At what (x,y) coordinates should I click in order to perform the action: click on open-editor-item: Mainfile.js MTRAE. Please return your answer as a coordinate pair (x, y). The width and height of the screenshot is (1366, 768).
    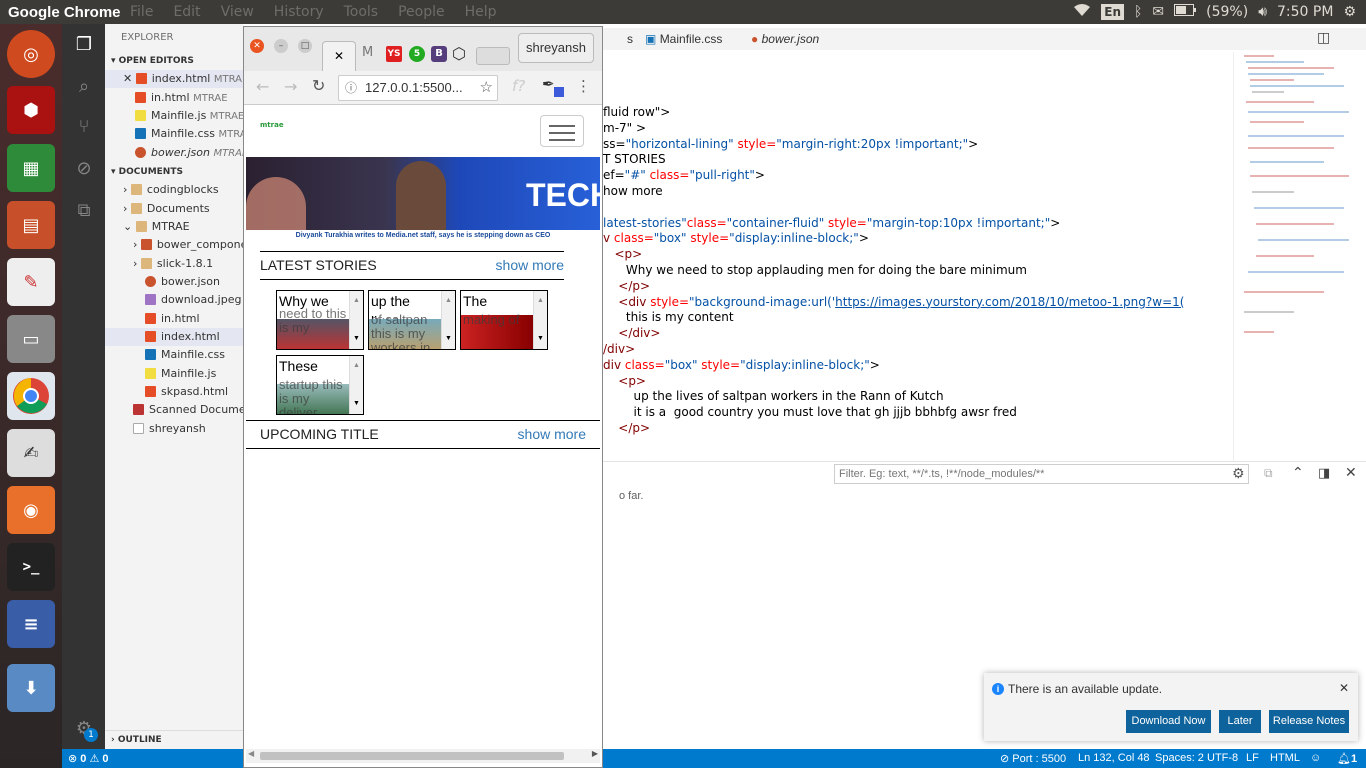
    Looking at the image, I should click on (174, 116).